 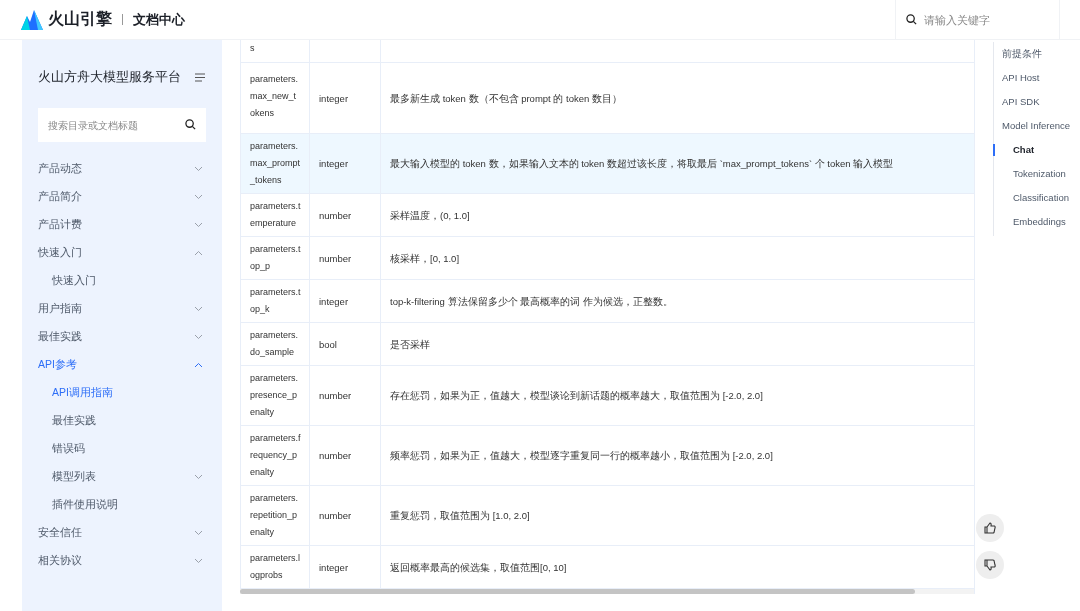 What do you see at coordinates (275, 455) in the screenshot?
I see `table-cell: parameters.frequency_penalty` at bounding box center [275, 455].